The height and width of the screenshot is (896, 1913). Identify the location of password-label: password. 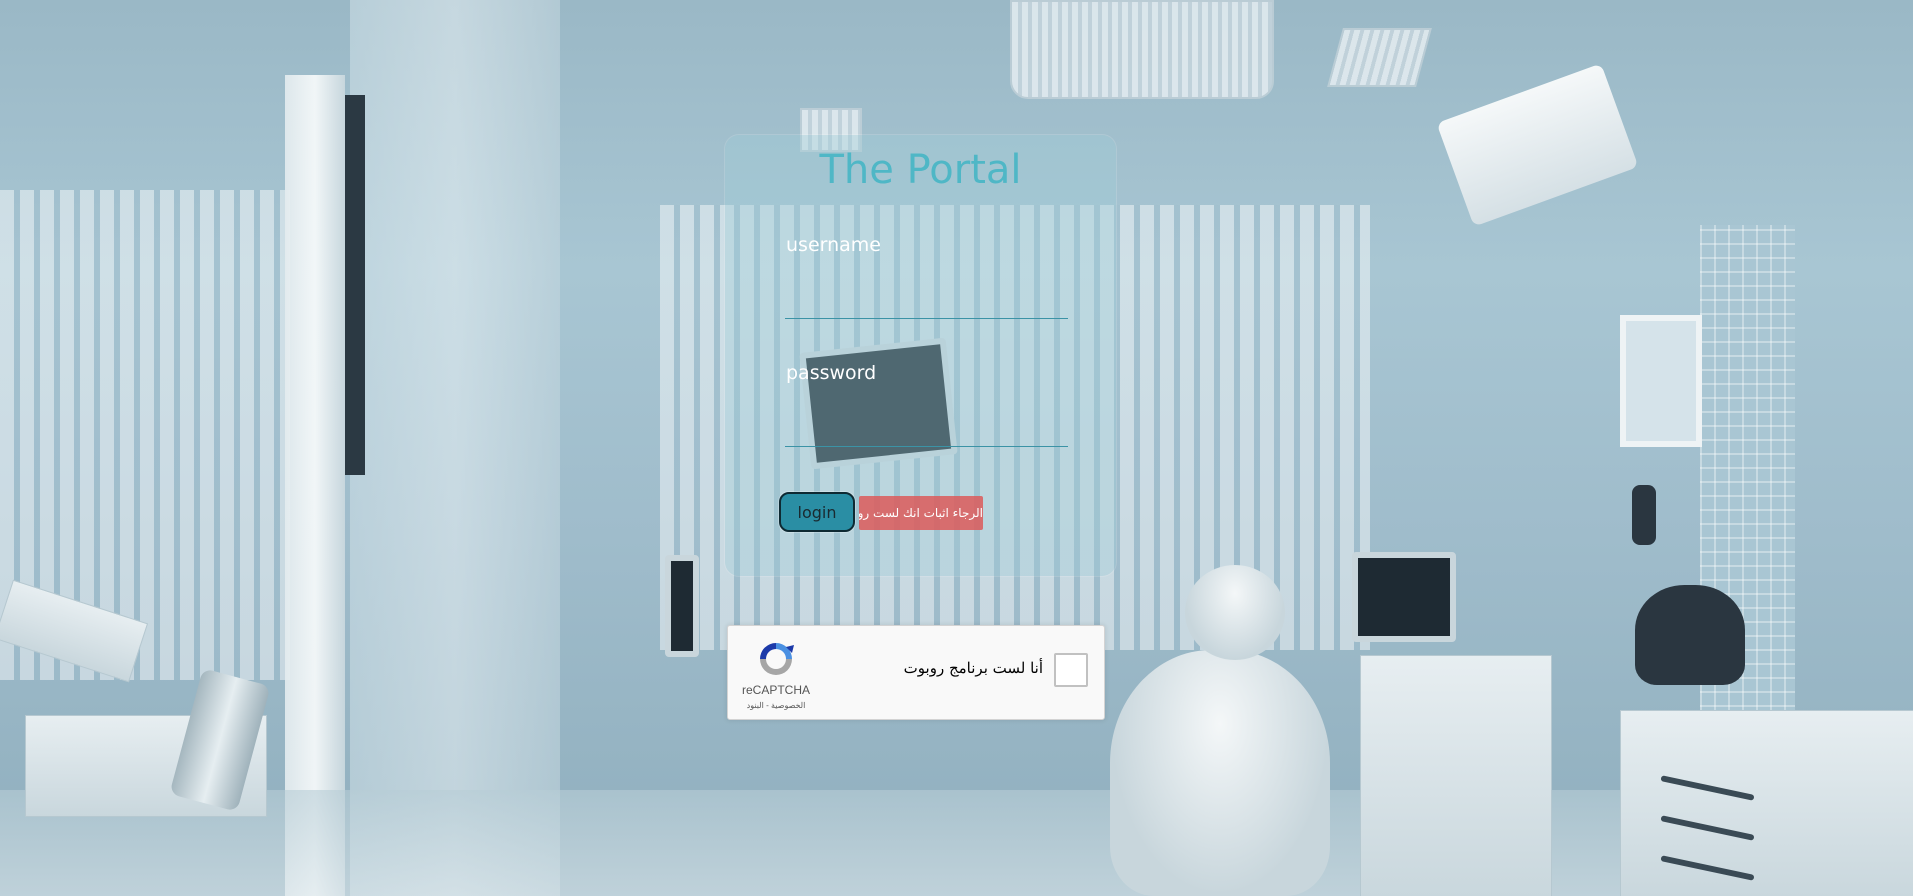
(831, 373).